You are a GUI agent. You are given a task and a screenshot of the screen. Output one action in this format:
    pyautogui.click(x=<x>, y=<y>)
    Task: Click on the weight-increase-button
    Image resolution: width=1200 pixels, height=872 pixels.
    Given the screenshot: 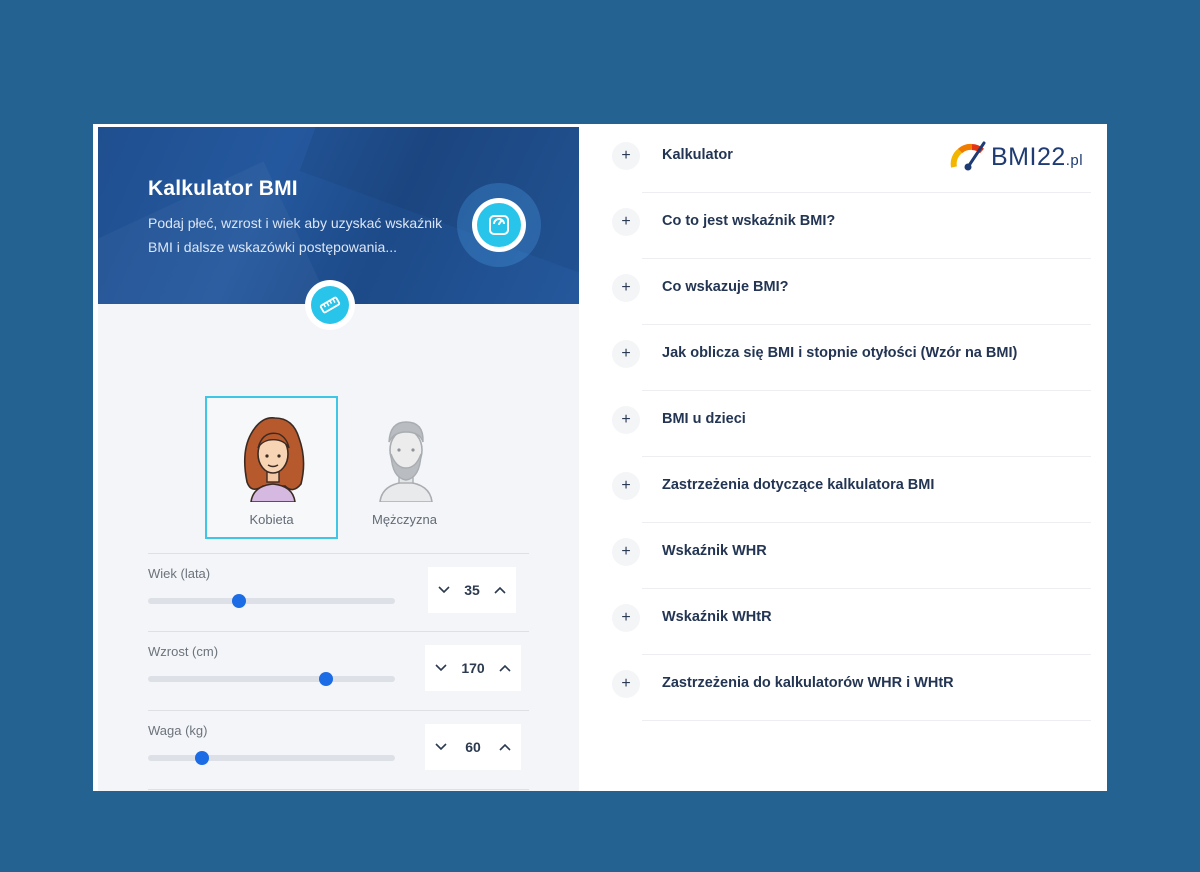 What is the action you would take?
    pyautogui.click(x=505, y=747)
    